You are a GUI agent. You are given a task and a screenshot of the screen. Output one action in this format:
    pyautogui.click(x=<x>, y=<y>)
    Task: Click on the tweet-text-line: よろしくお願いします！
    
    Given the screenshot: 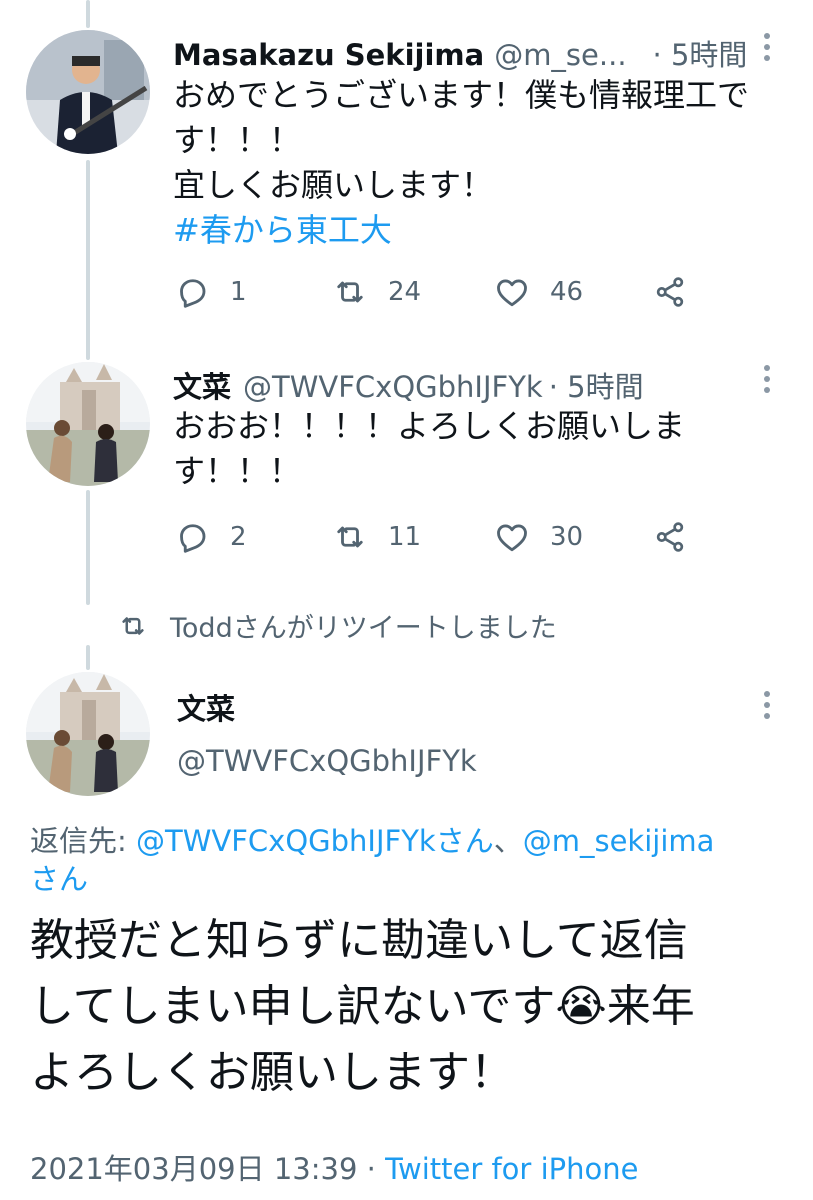 What is the action you would take?
    pyautogui.click(x=272, y=1072)
    